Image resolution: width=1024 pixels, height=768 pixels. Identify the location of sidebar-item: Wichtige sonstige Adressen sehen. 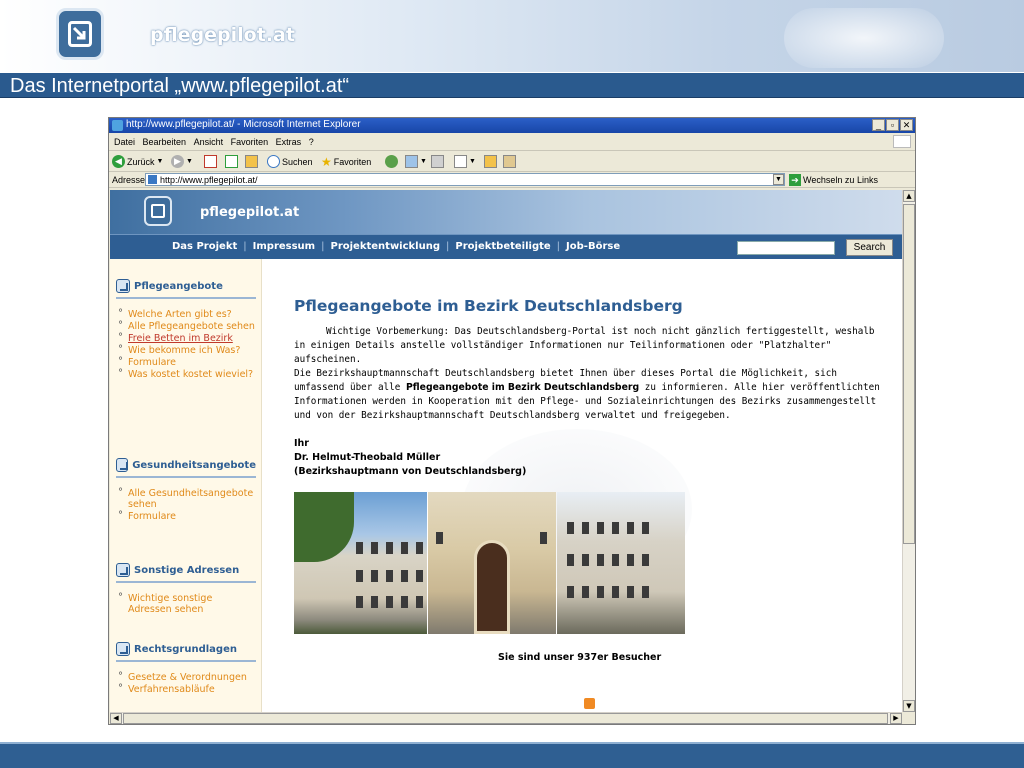
(186, 603).